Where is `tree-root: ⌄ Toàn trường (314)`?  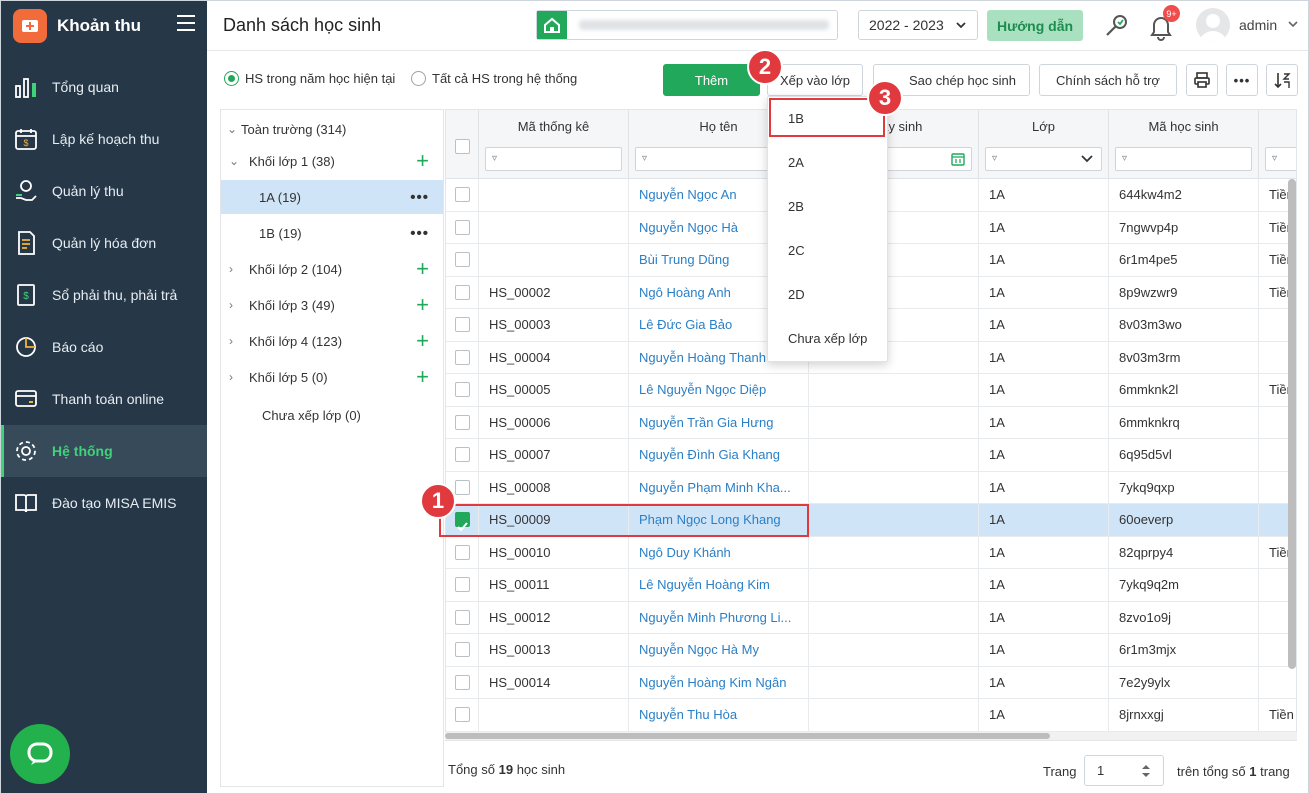
tree-root: ⌄ Toàn trường (314) is located at coordinates (332, 129).